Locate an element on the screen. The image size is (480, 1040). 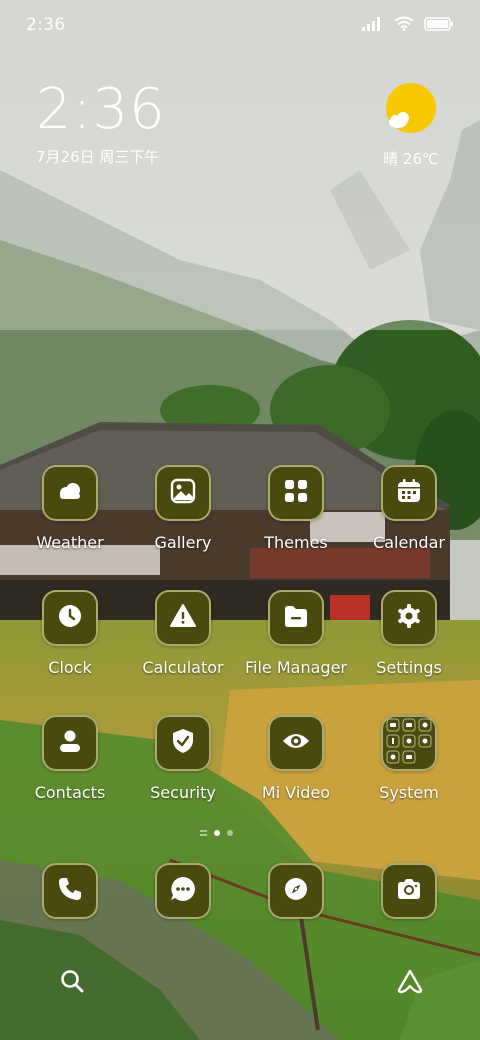
app-label: Mi Video is located at coordinates (296, 792).